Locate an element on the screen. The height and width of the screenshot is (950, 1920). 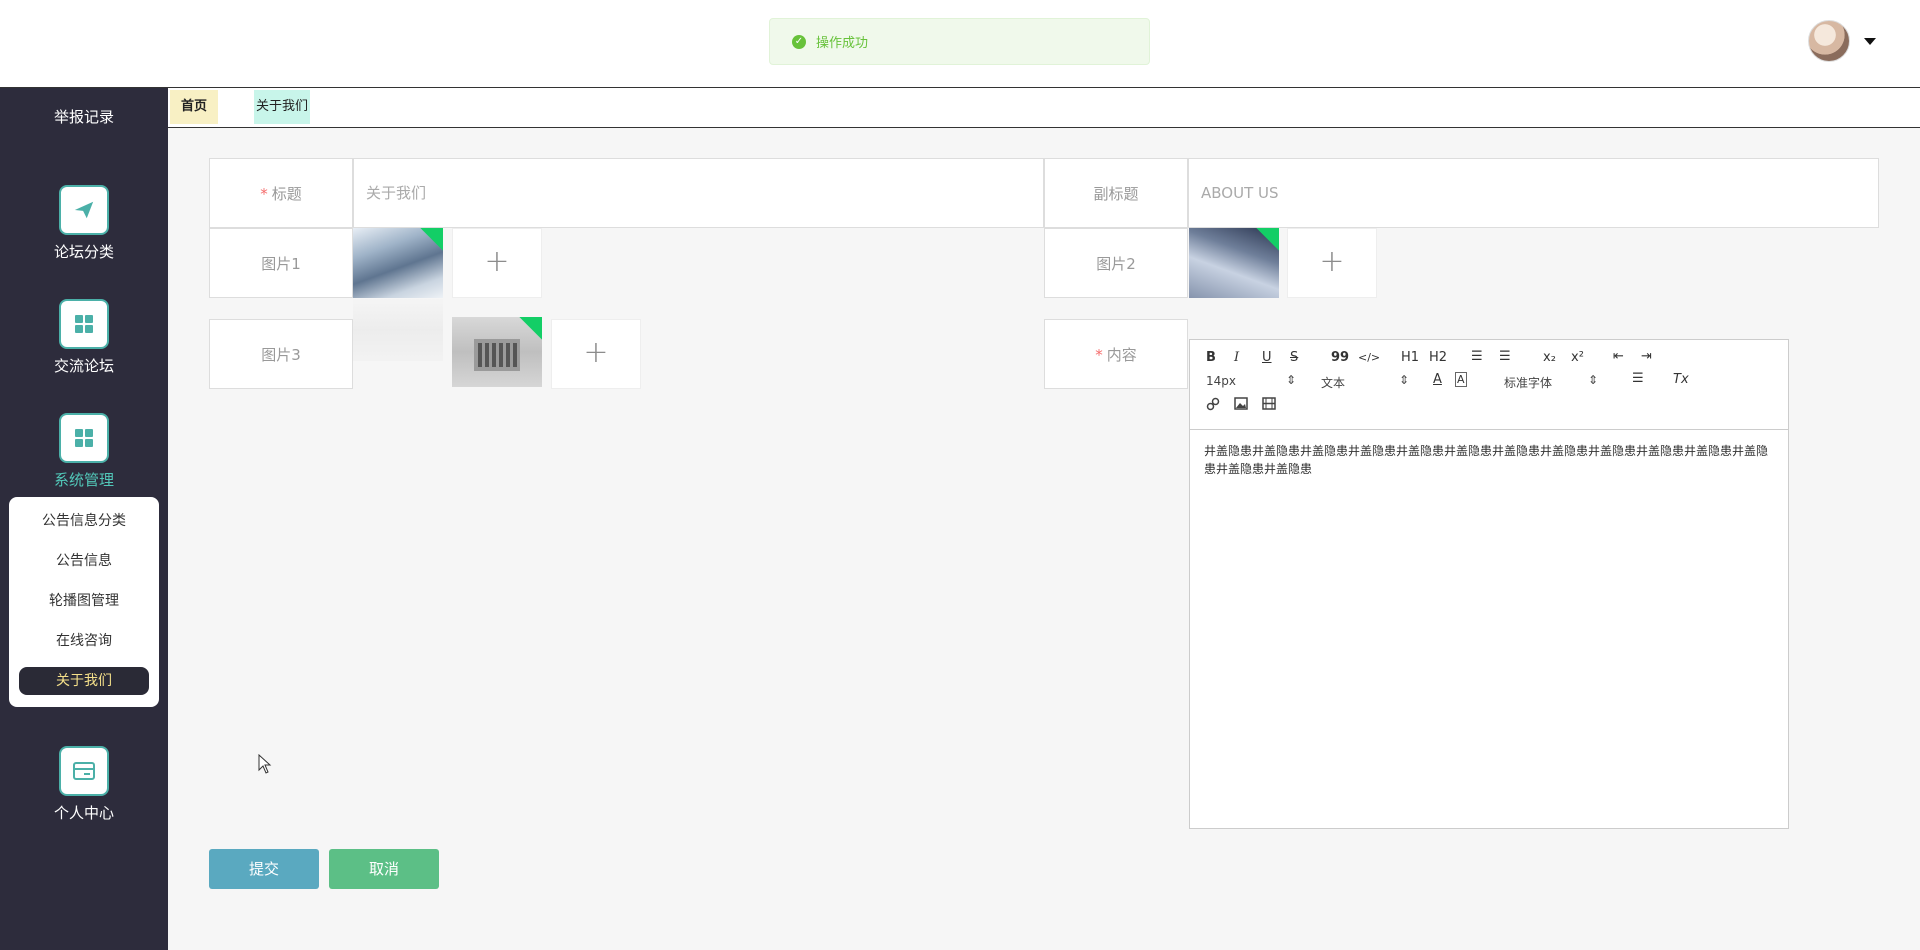
image2-upload-button: + is located at coordinates (1332, 263).